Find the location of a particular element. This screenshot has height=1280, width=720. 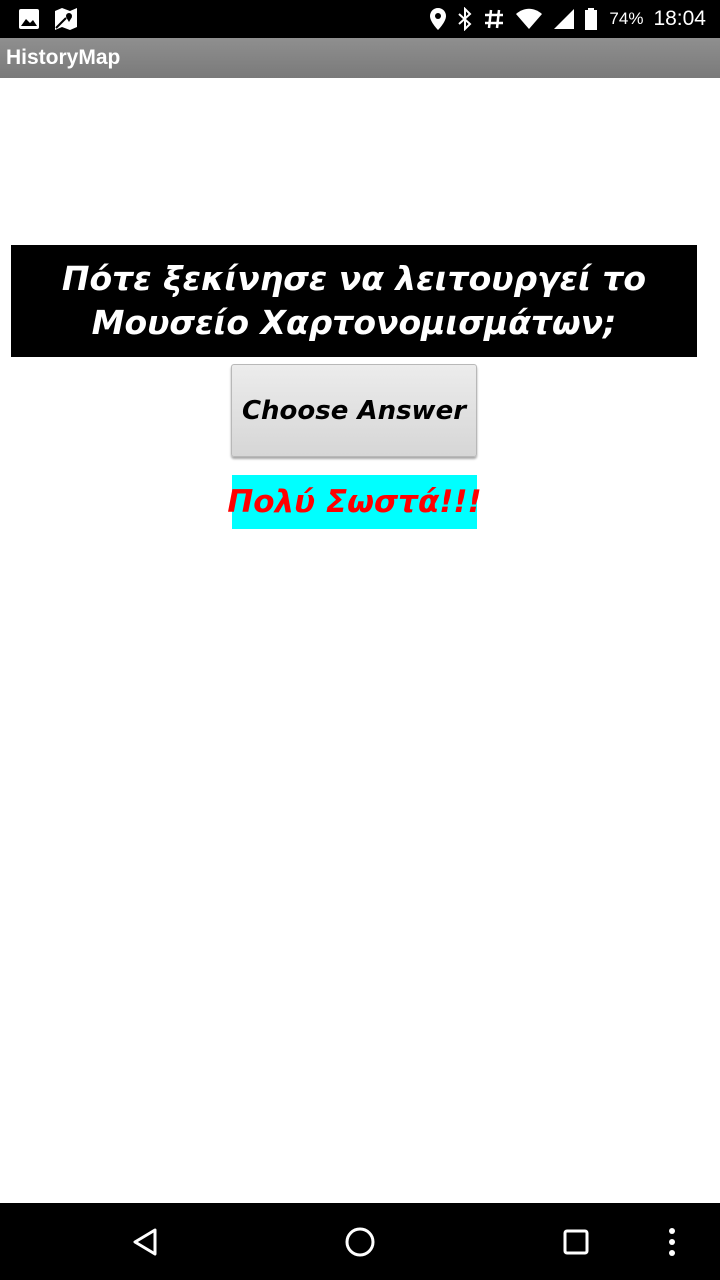

status-bar-notifications is located at coordinates (48, 19).